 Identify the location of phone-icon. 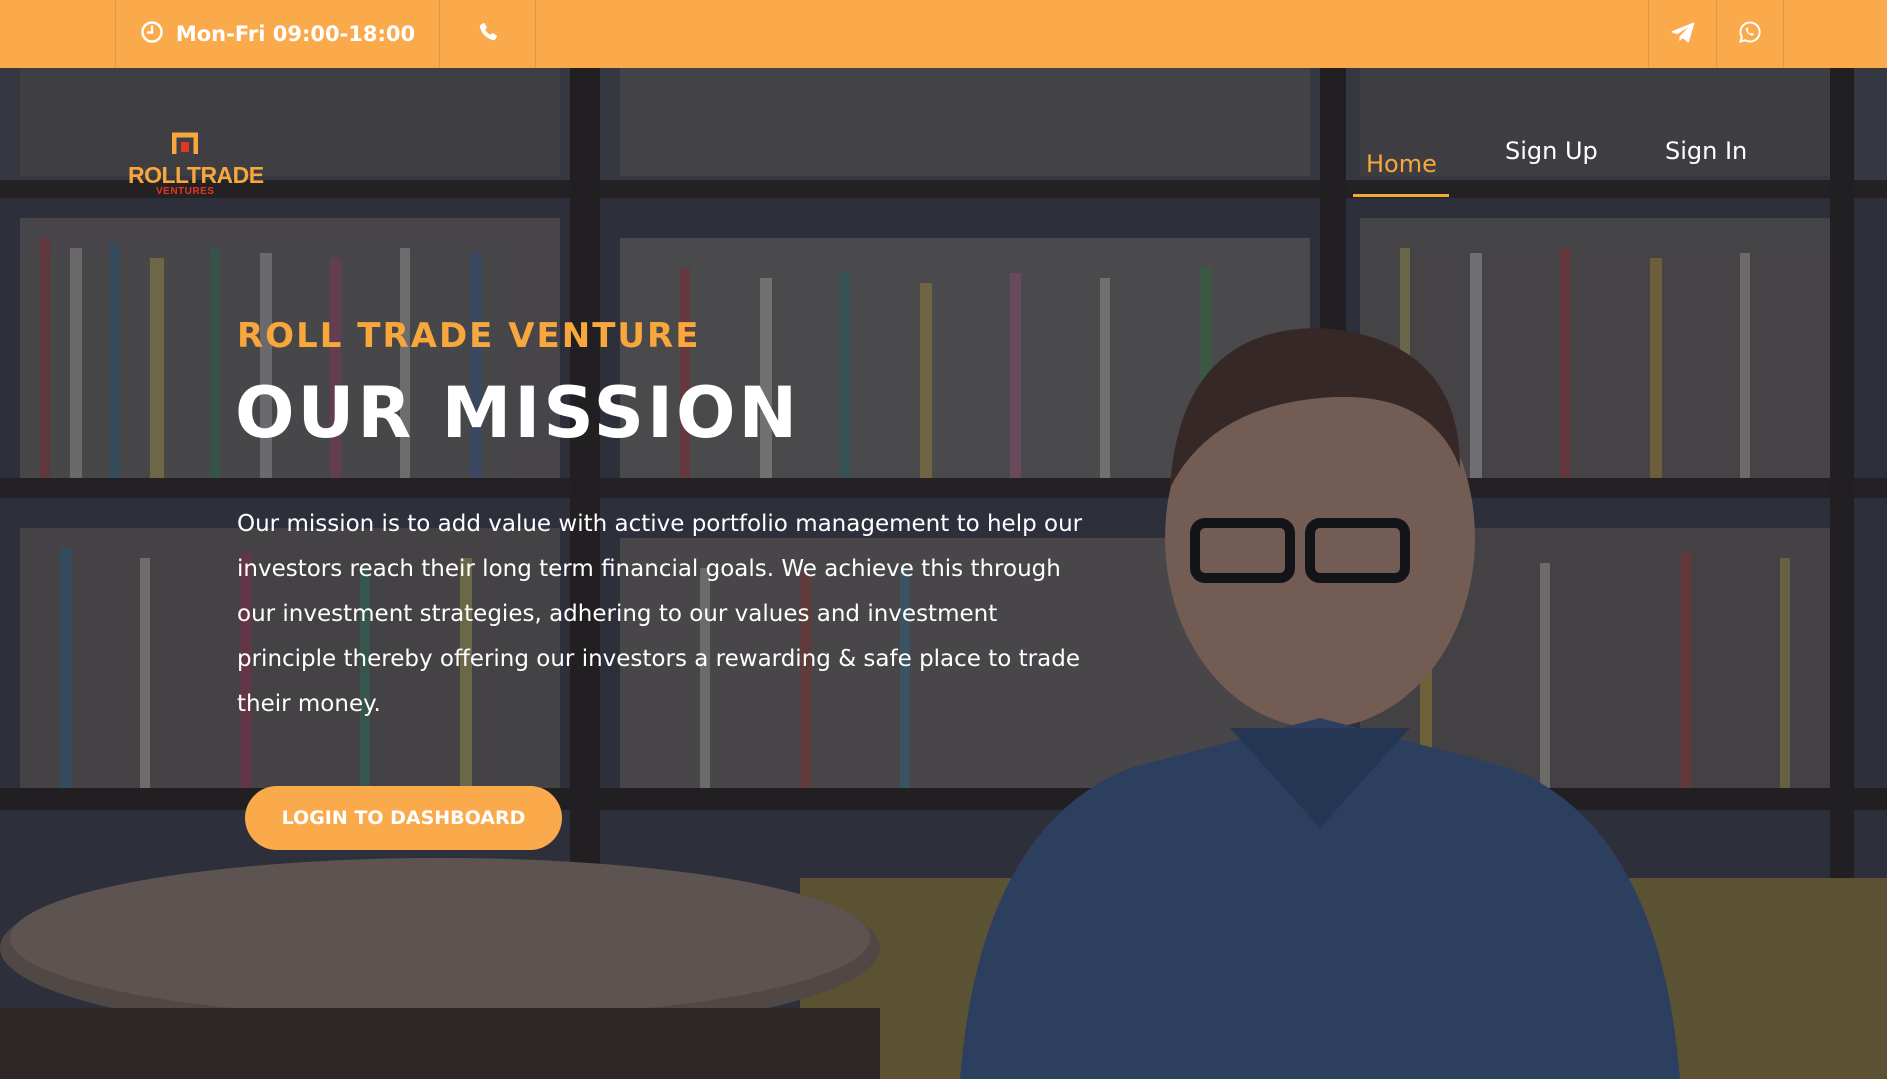
(488, 34).